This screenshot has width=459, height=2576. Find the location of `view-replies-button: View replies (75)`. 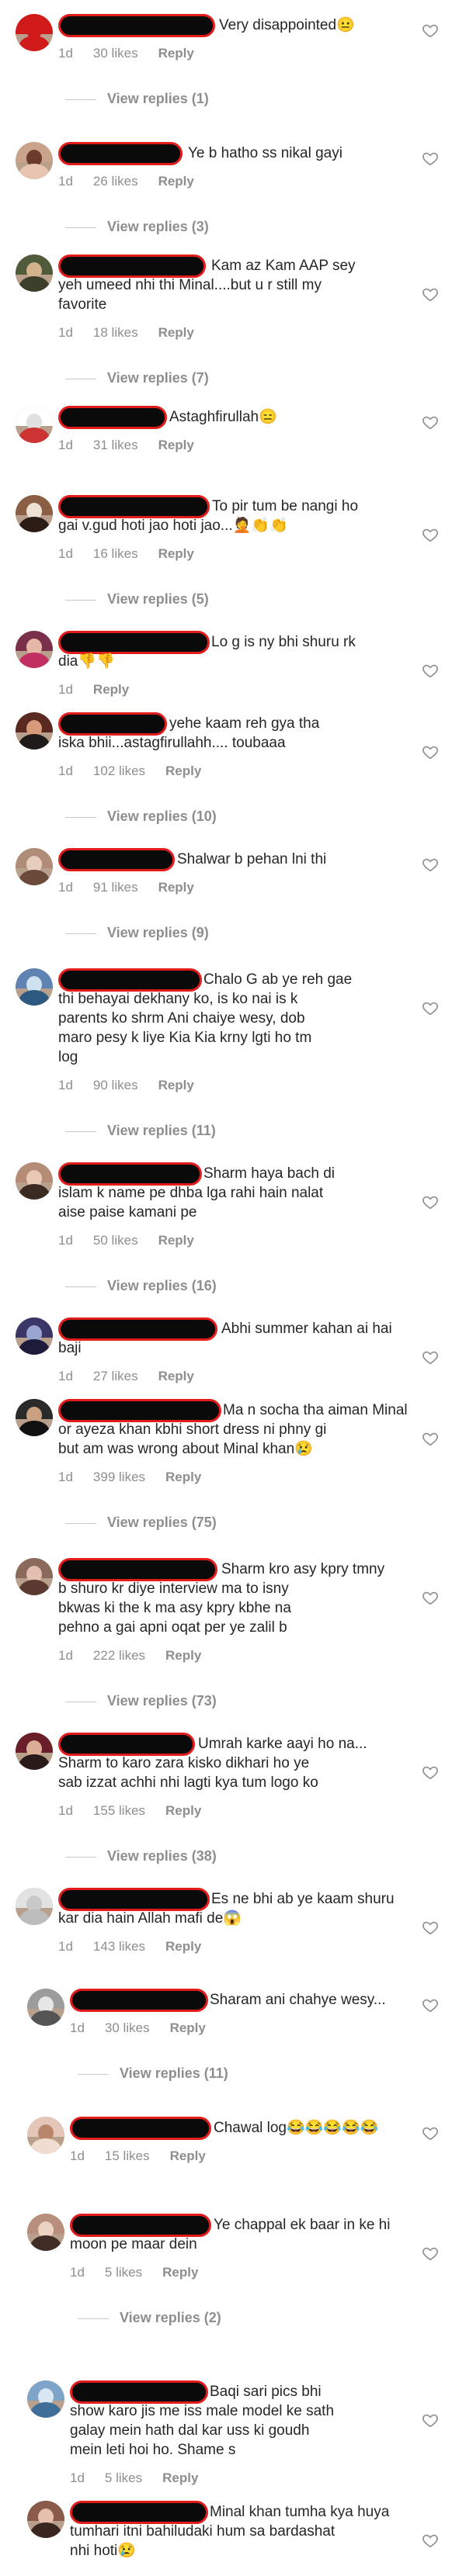

view-replies-button: View replies (75) is located at coordinates (141, 1523).